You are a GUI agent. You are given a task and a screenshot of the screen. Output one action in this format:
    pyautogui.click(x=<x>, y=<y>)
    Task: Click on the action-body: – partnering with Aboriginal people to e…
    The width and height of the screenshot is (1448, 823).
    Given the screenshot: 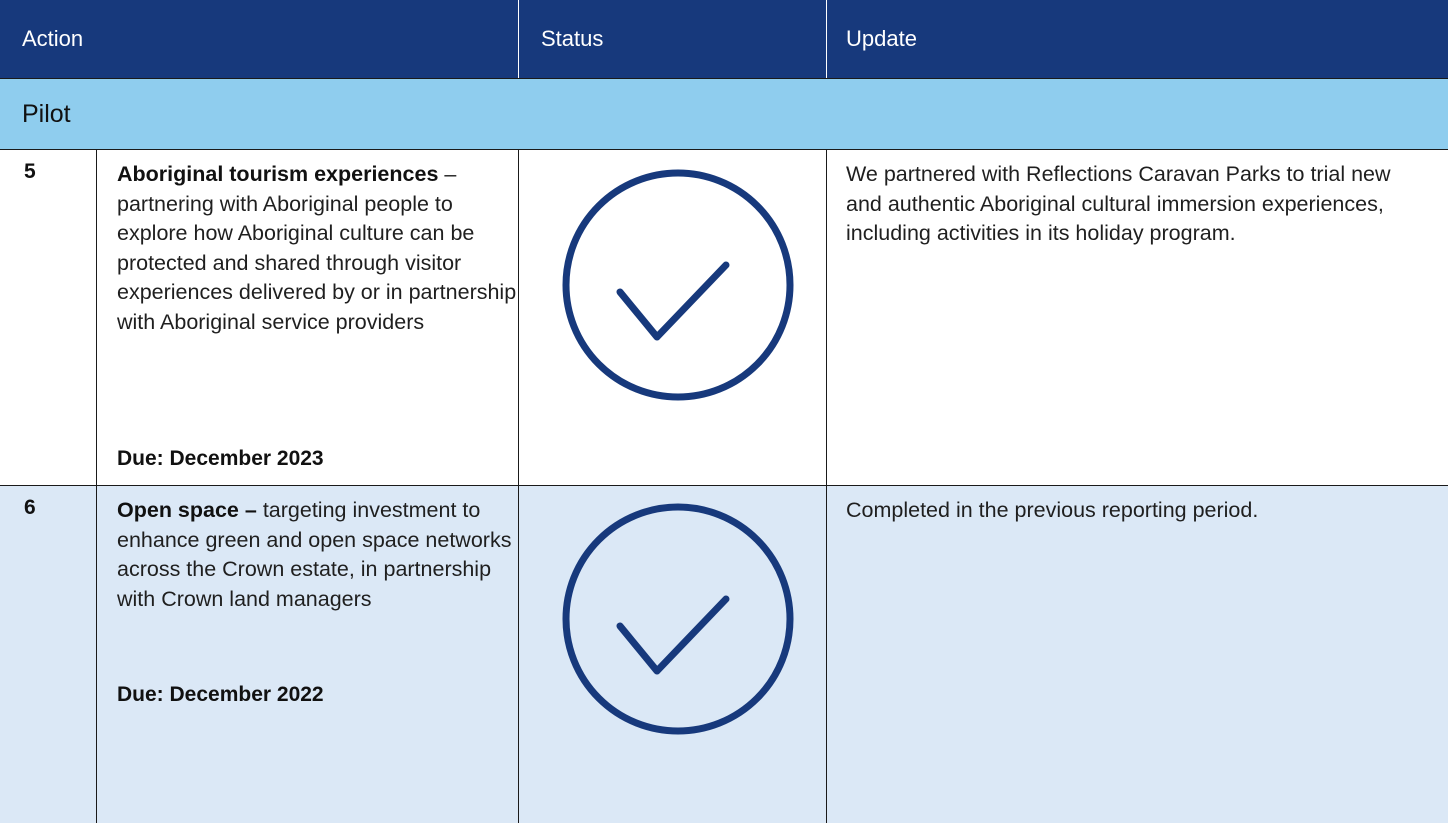 What is the action you would take?
    pyautogui.click(x=317, y=248)
    